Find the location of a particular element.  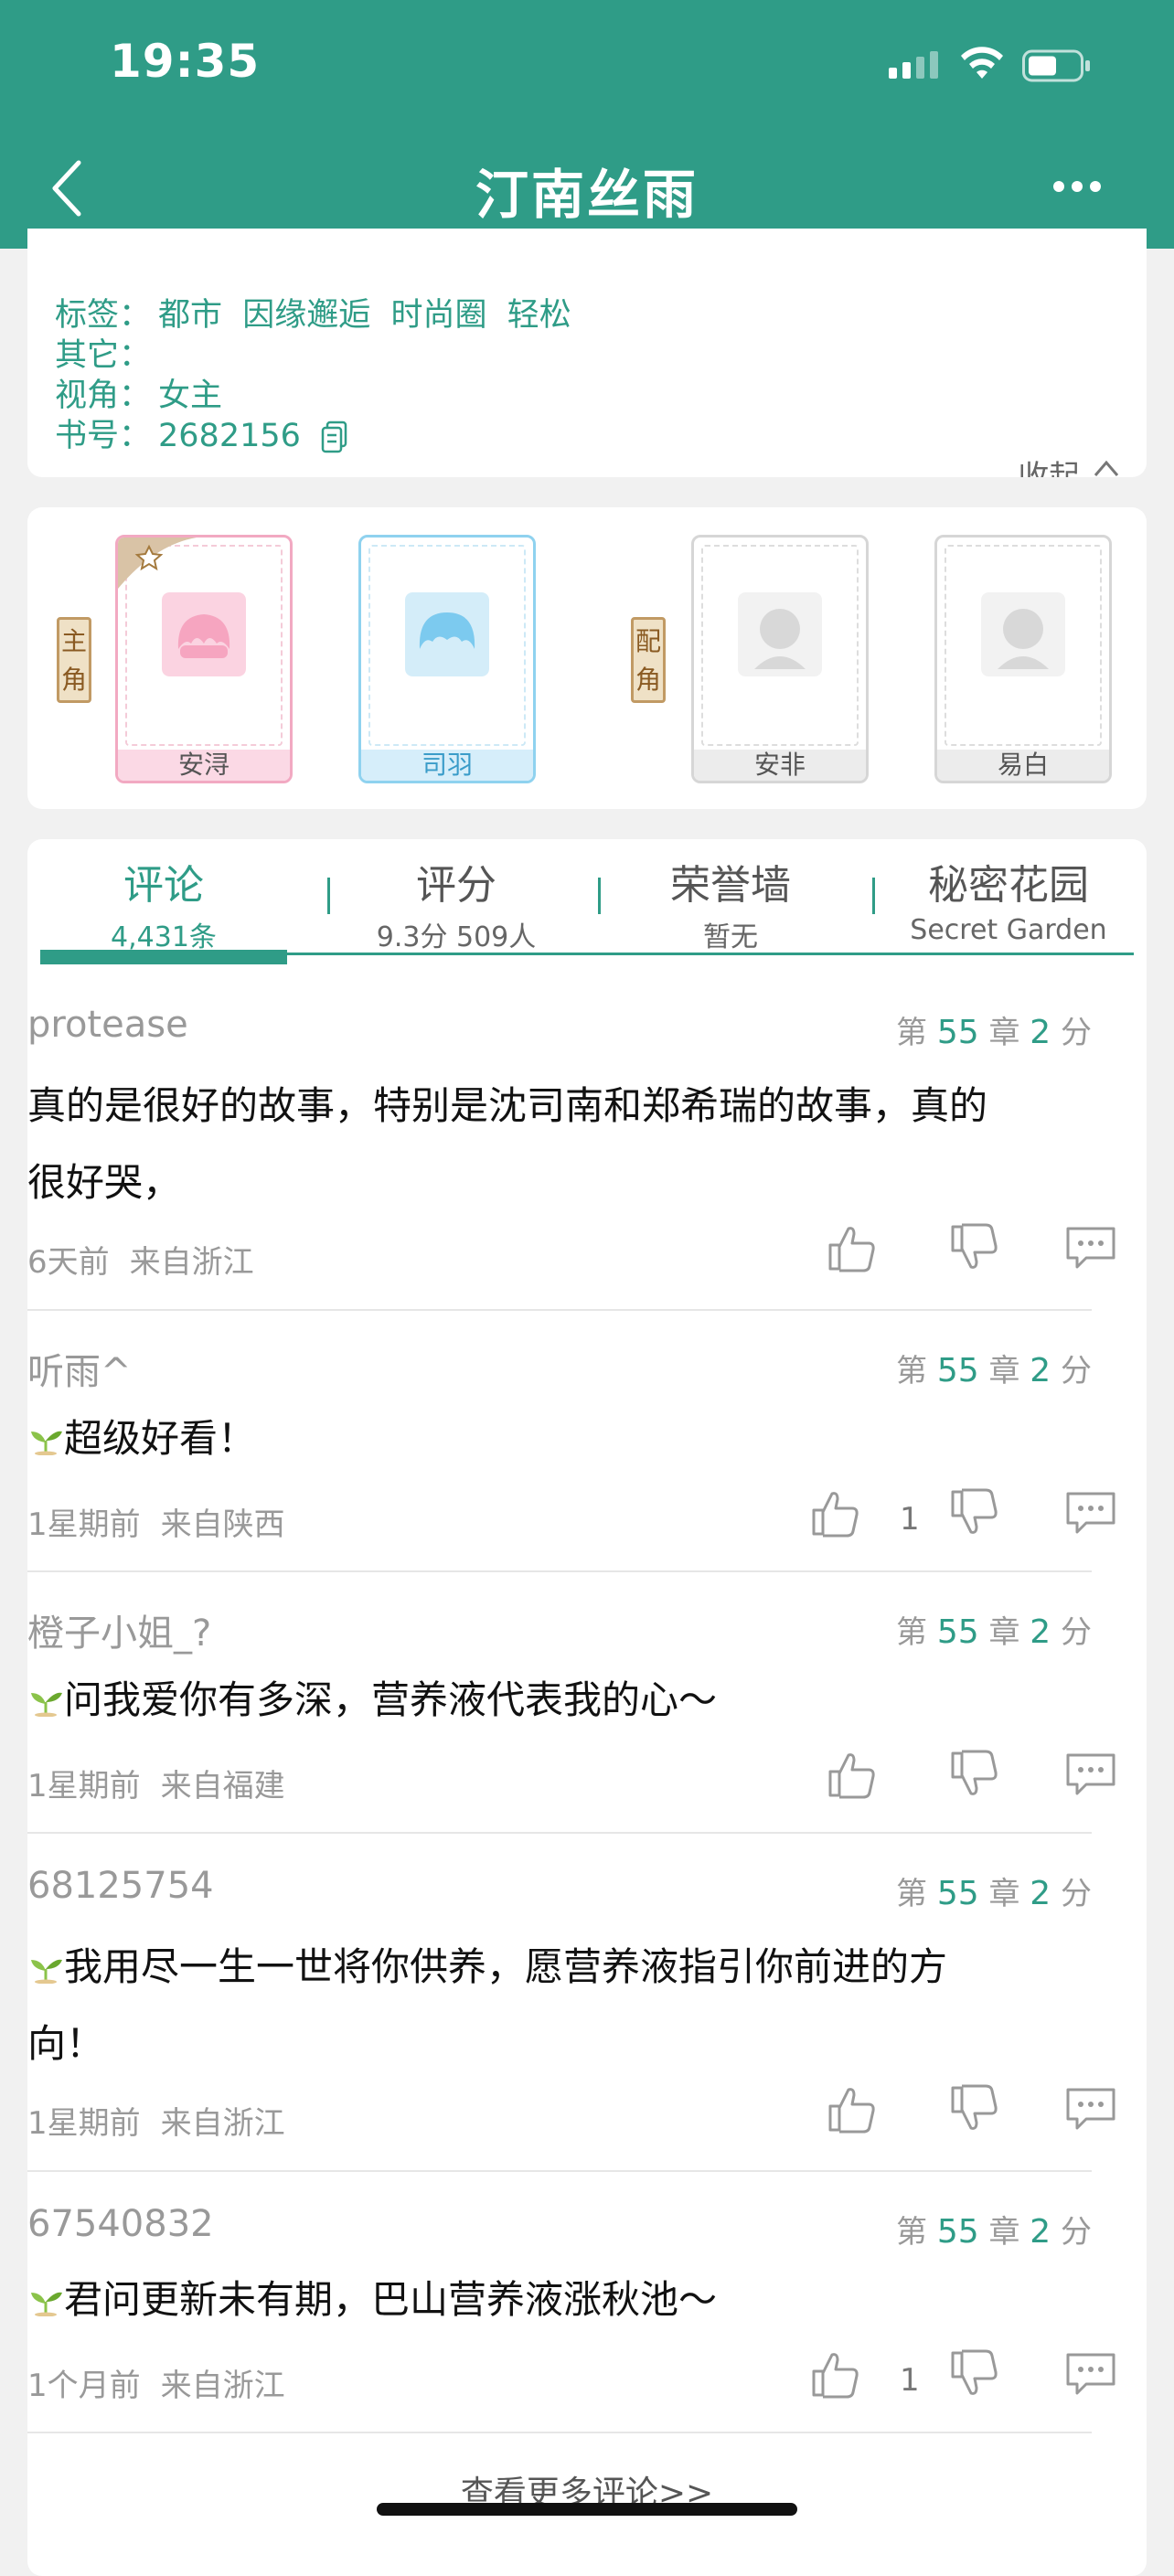

character-name: 安非 is located at coordinates (780, 766).